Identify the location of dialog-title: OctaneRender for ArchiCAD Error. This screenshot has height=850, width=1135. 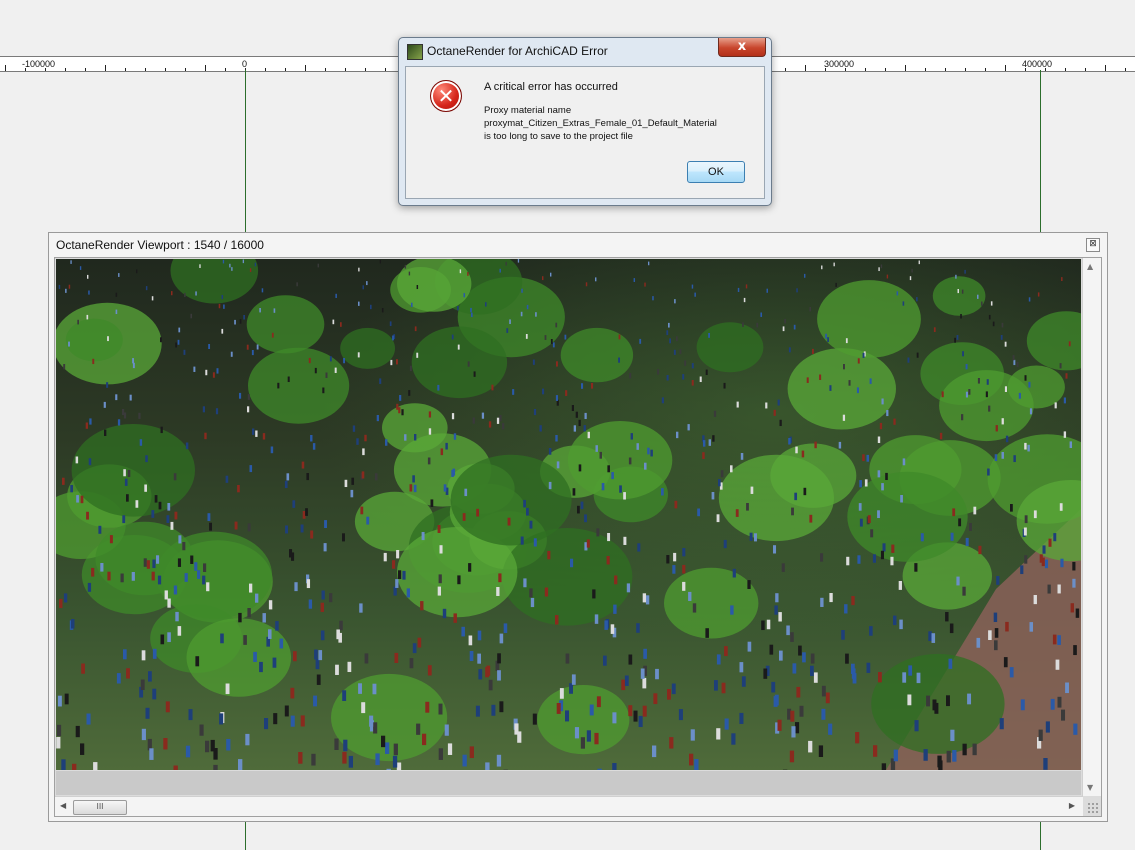
(517, 51).